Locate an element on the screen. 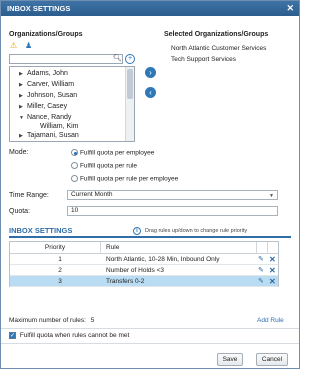 This screenshot has height=369, width=320. cancel-button: Cancel is located at coordinates (272, 359).